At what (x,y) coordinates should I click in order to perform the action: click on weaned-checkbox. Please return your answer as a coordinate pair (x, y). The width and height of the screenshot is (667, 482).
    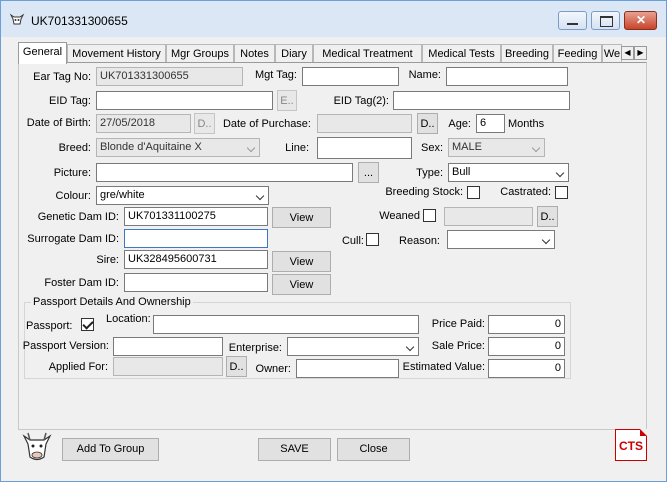
    Looking at the image, I should click on (429, 215).